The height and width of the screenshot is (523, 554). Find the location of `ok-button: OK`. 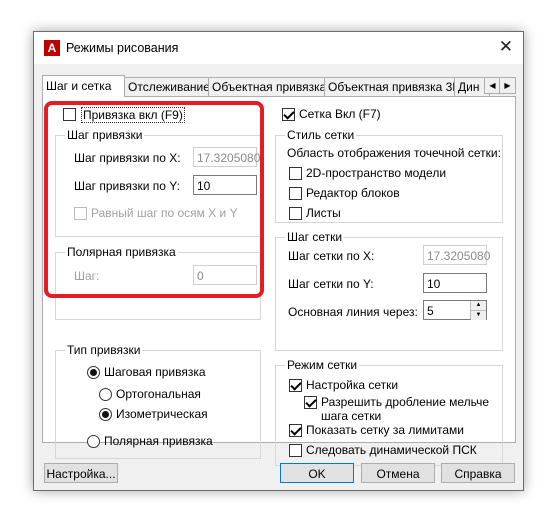

ok-button: OK is located at coordinates (317, 473).